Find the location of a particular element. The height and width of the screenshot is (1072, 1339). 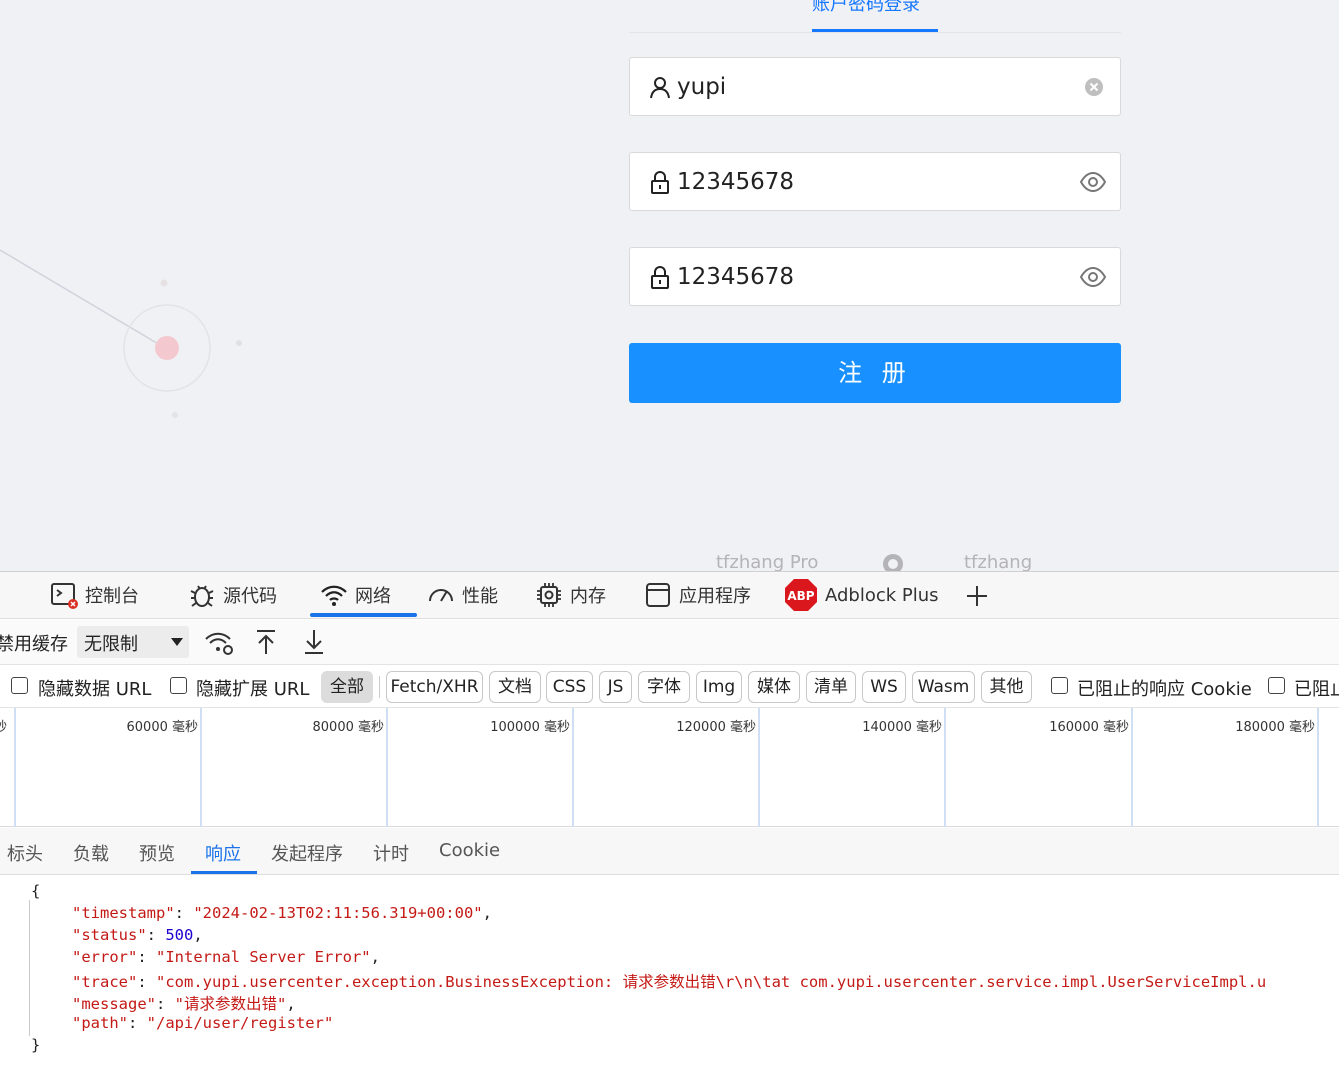

filter-wasm: Wasm is located at coordinates (943, 687).